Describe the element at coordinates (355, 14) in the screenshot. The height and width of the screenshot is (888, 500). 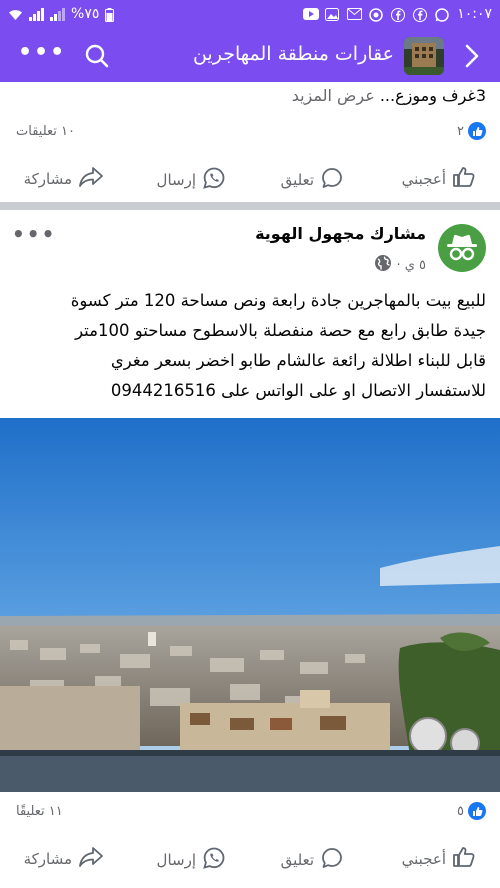
I see `mail-icon` at that location.